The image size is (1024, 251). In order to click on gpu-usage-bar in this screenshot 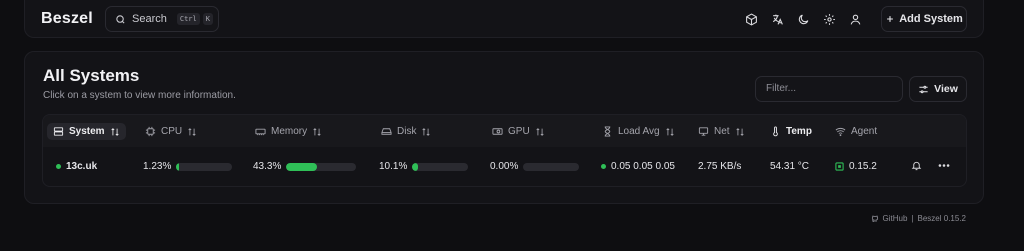, I will do `click(551, 166)`.